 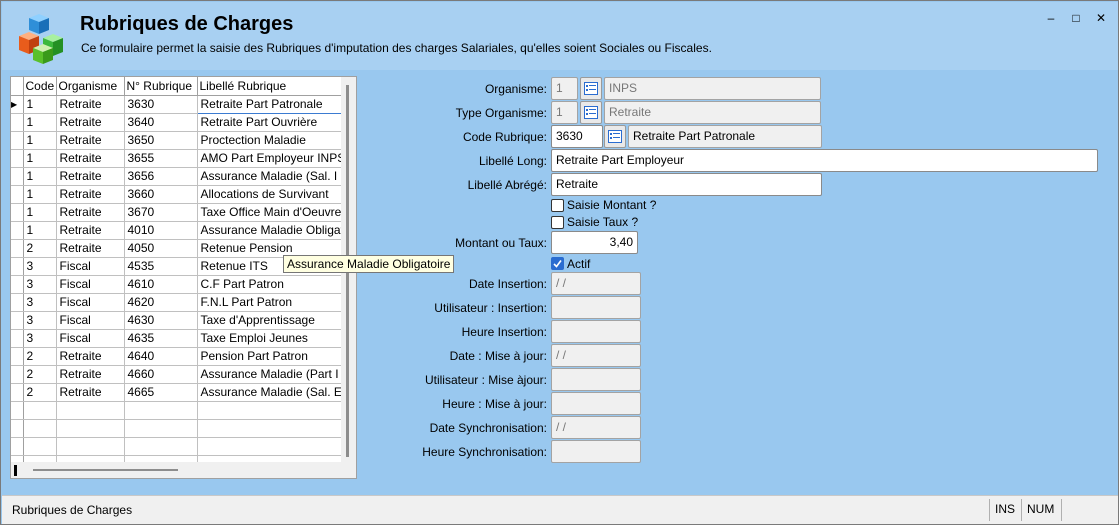 I want to click on row-indicator: ▶, so click(x=17, y=104).